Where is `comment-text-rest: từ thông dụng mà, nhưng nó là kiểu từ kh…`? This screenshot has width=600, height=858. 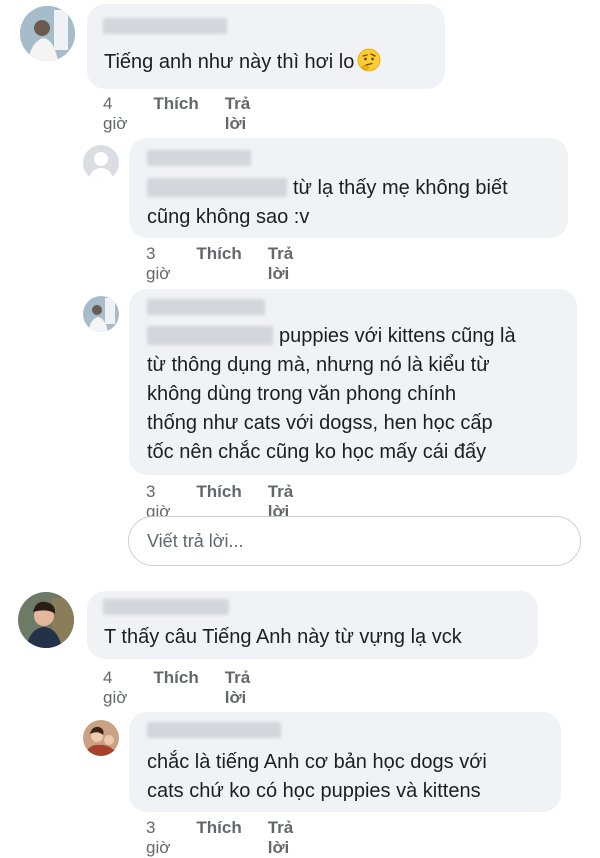
comment-text-rest: từ thông dụng mà, nhưng nó là kiểu từ kh… is located at coordinates (320, 408).